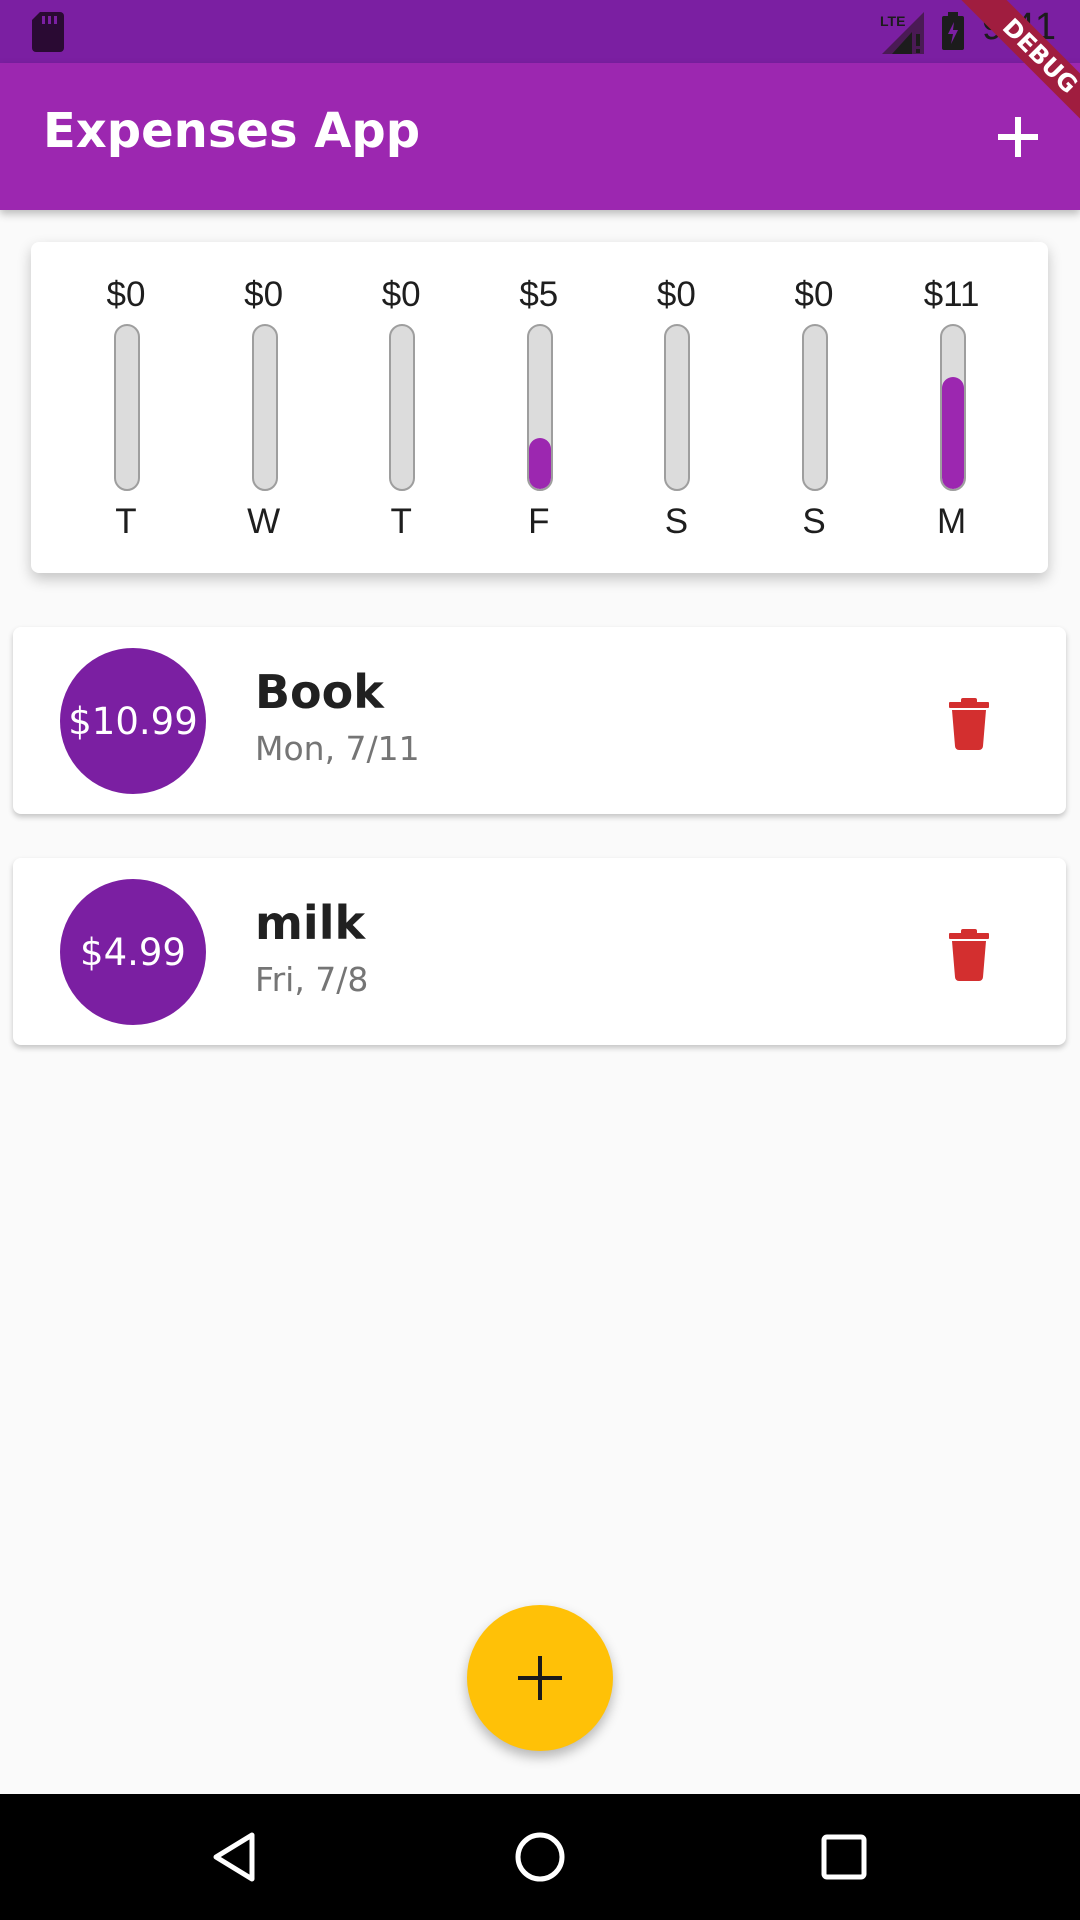 This screenshot has width=1080, height=1920. What do you see at coordinates (133, 721) in the screenshot?
I see `amount-avatar: $10.99` at bounding box center [133, 721].